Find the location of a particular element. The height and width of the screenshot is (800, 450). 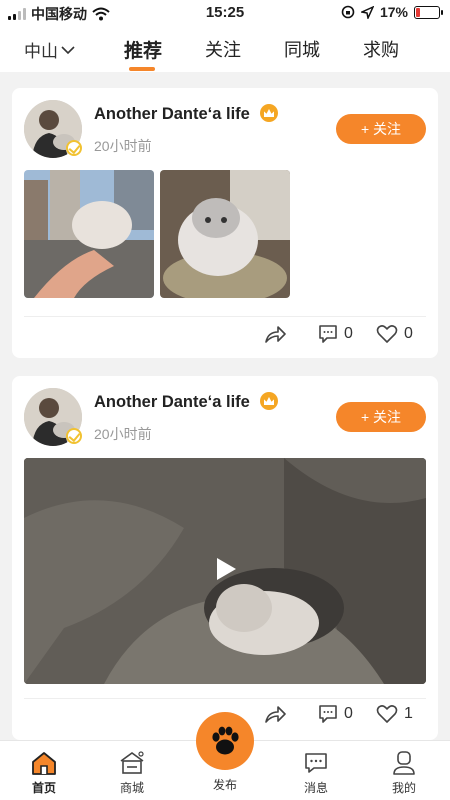

nav-messages: 消息 is located at coordinates (316, 770).